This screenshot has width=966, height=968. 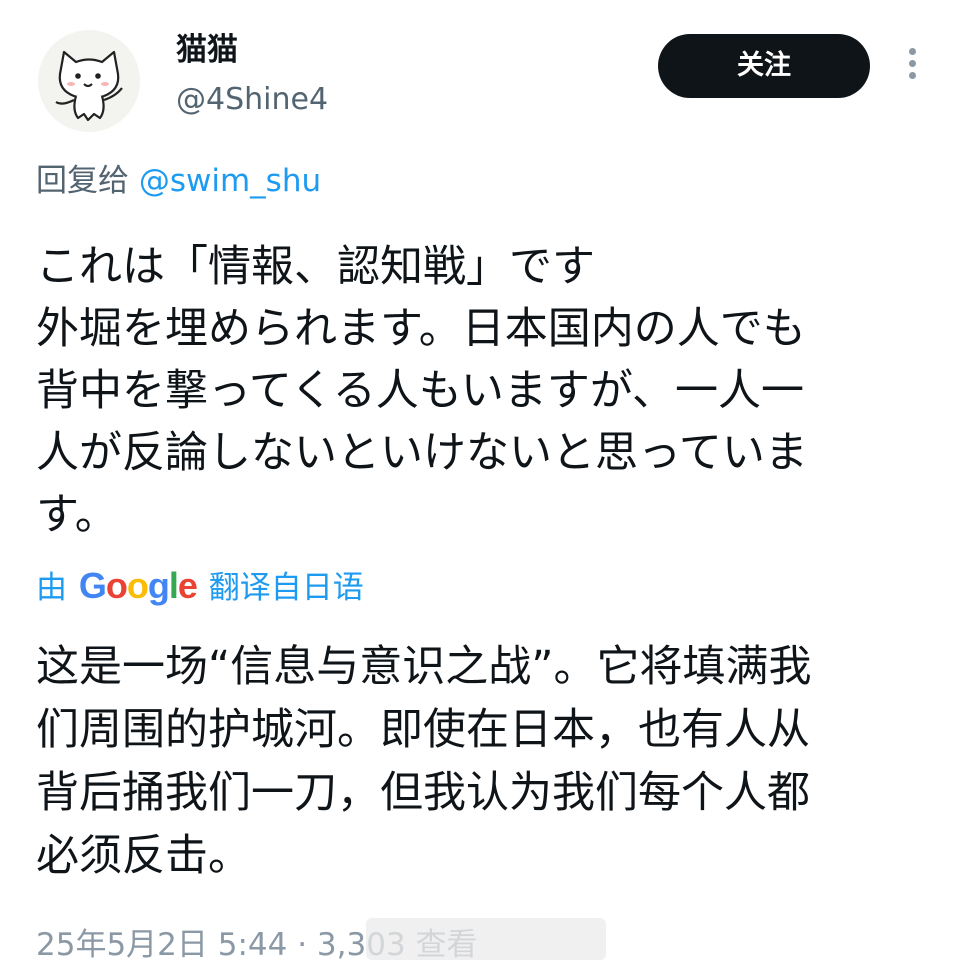 What do you see at coordinates (77, 515) in the screenshot?
I see `tweet-line: す。` at bounding box center [77, 515].